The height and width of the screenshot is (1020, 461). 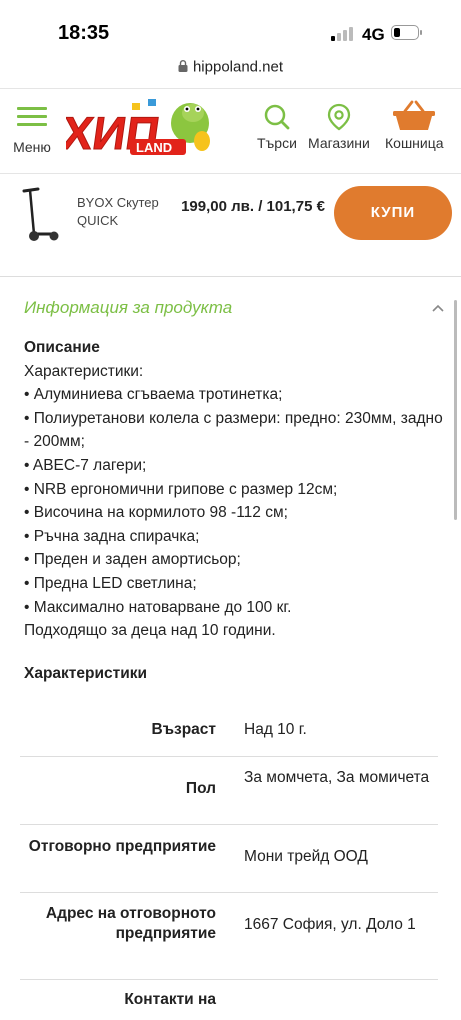 I want to click on row-key: Пол, so click(x=200, y=788).